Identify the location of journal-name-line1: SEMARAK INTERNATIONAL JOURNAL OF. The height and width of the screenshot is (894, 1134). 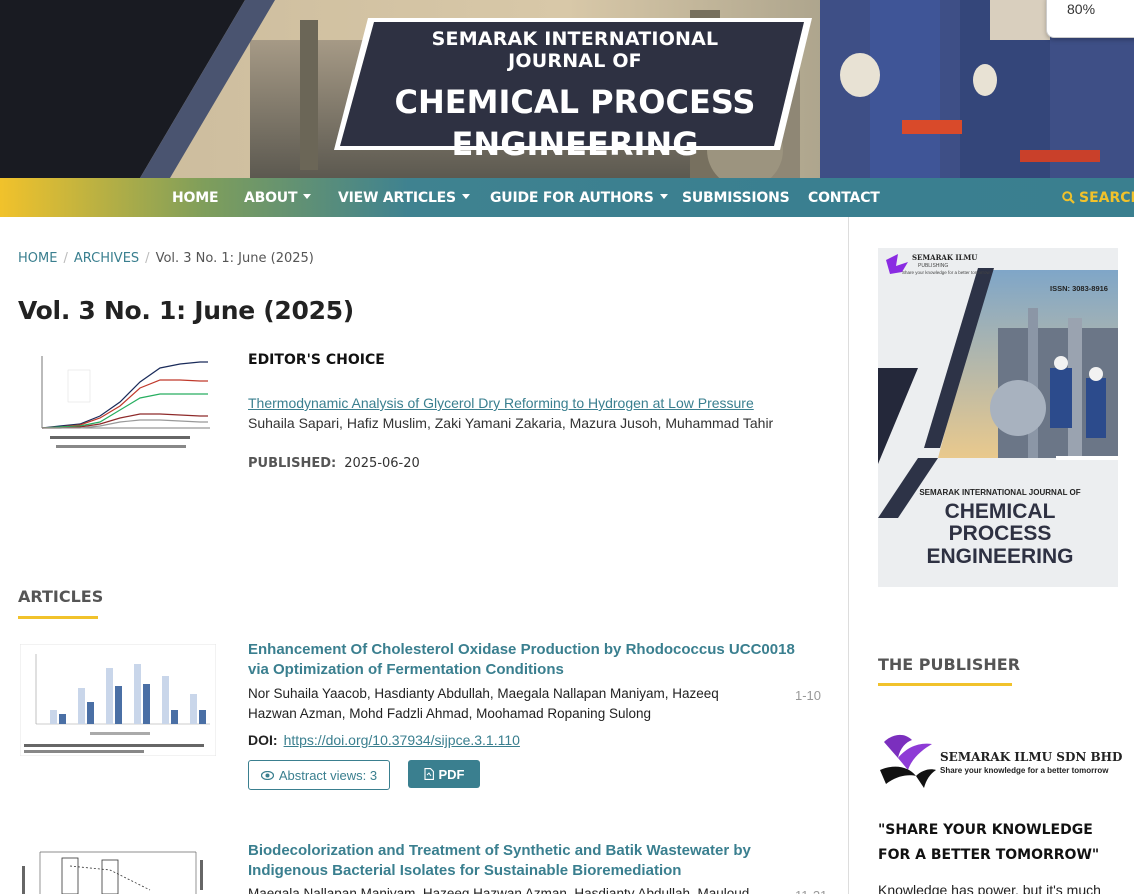
(575, 50).